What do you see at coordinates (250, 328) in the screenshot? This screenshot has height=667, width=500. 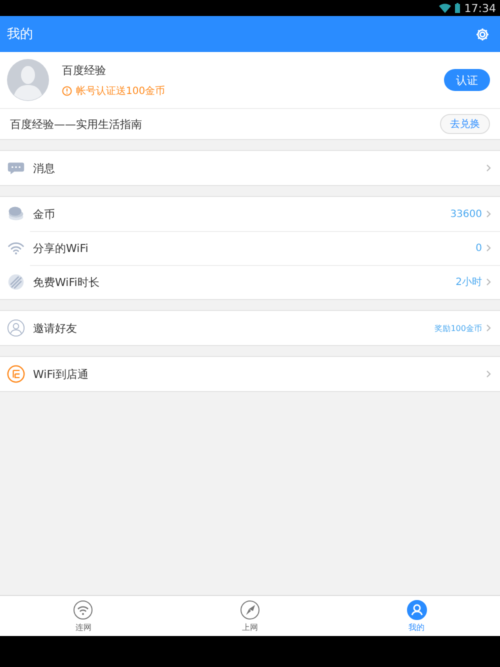 I see `list-item: 邀请好友 奖励100金币` at bounding box center [250, 328].